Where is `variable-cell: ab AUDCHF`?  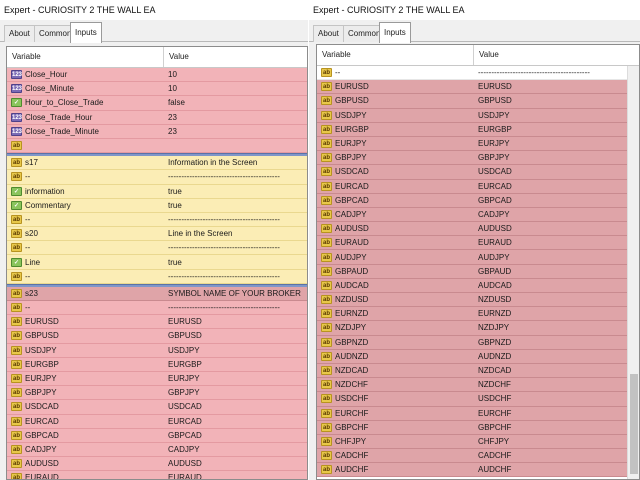
variable-cell: ab AUDCHF is located at coordinates (395, 470).